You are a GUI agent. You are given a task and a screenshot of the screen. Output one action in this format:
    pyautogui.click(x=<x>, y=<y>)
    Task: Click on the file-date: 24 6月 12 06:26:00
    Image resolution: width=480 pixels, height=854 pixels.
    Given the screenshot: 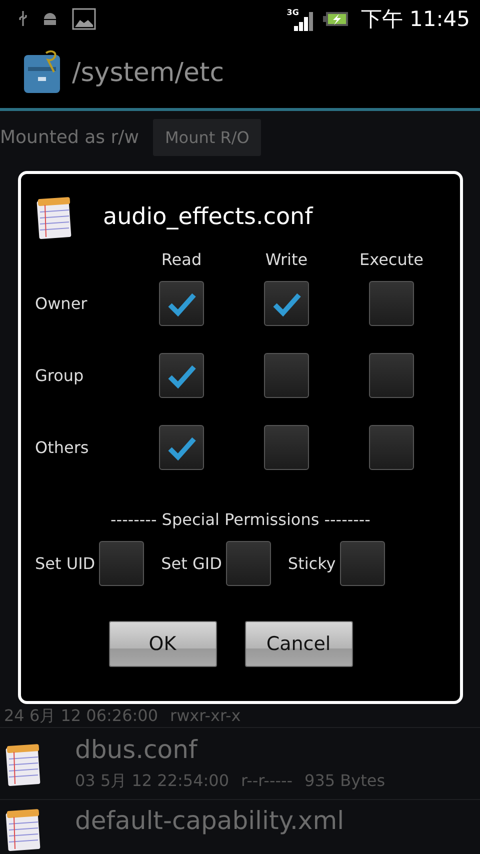 What is the action you would take?
    pyautogui.click(x=81, y=716)
    